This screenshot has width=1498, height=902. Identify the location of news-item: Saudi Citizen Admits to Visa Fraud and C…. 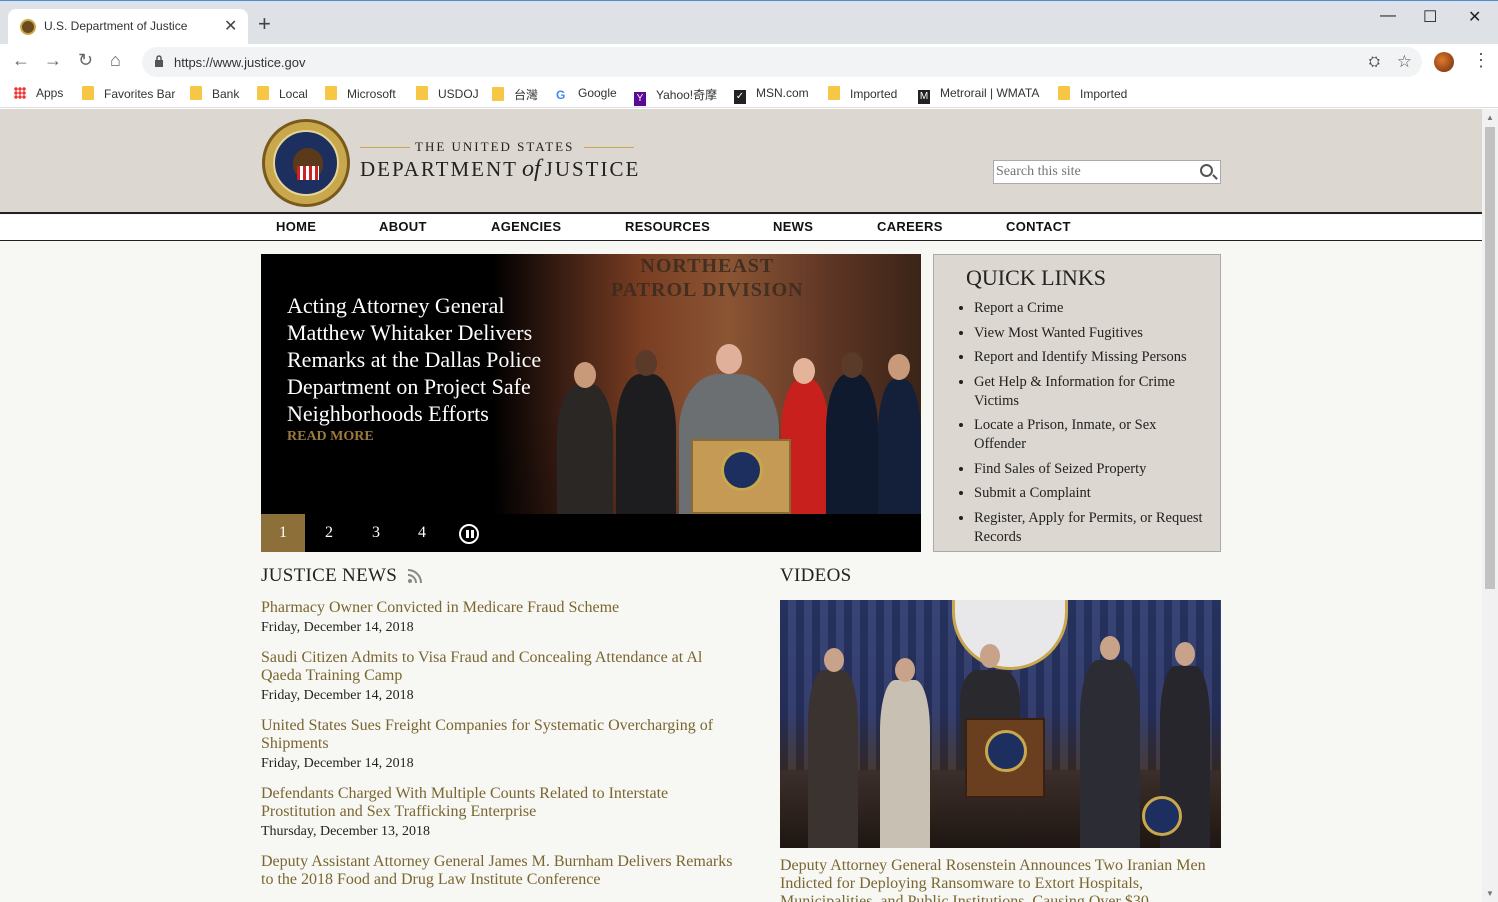
(501, 676).